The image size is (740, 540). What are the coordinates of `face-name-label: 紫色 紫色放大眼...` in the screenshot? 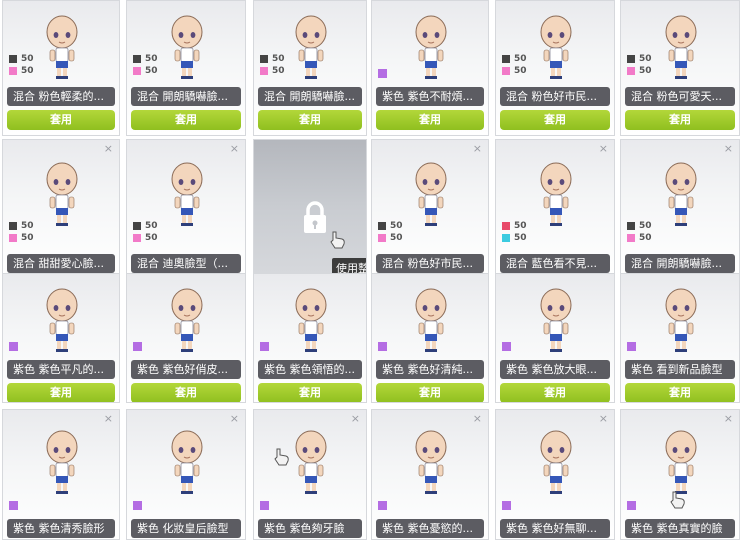 It's located at (555, 369).